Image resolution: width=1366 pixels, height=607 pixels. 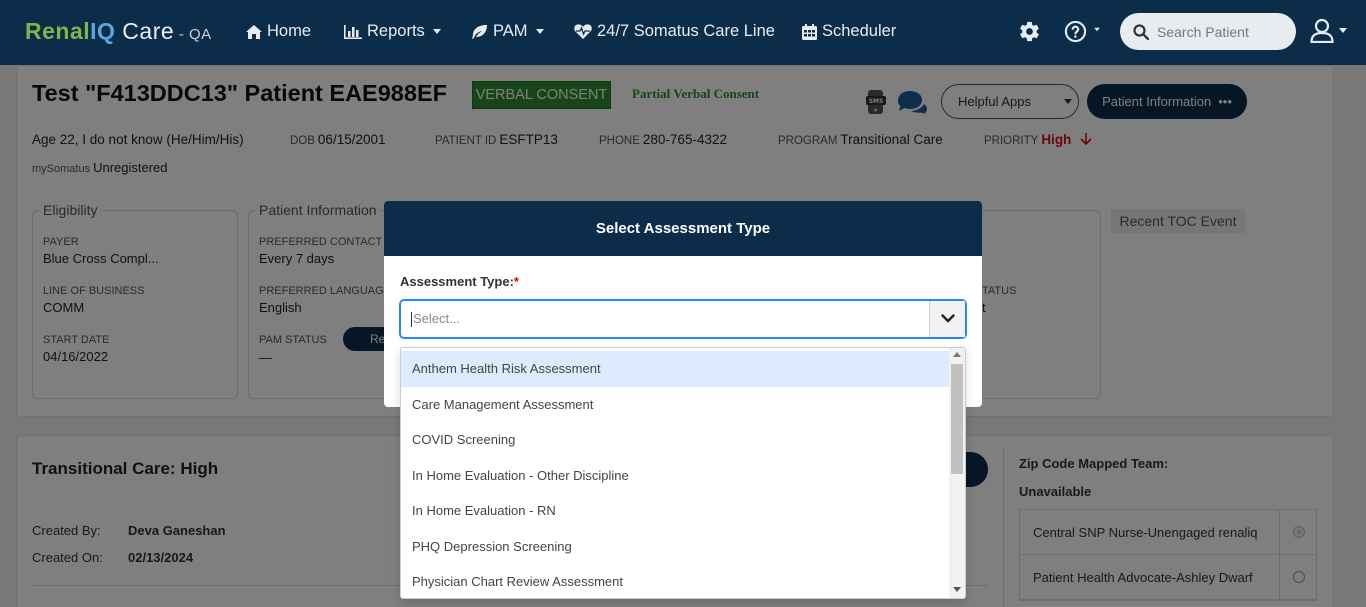 I want to click on calendar-icon, so click(x=809, y=31).